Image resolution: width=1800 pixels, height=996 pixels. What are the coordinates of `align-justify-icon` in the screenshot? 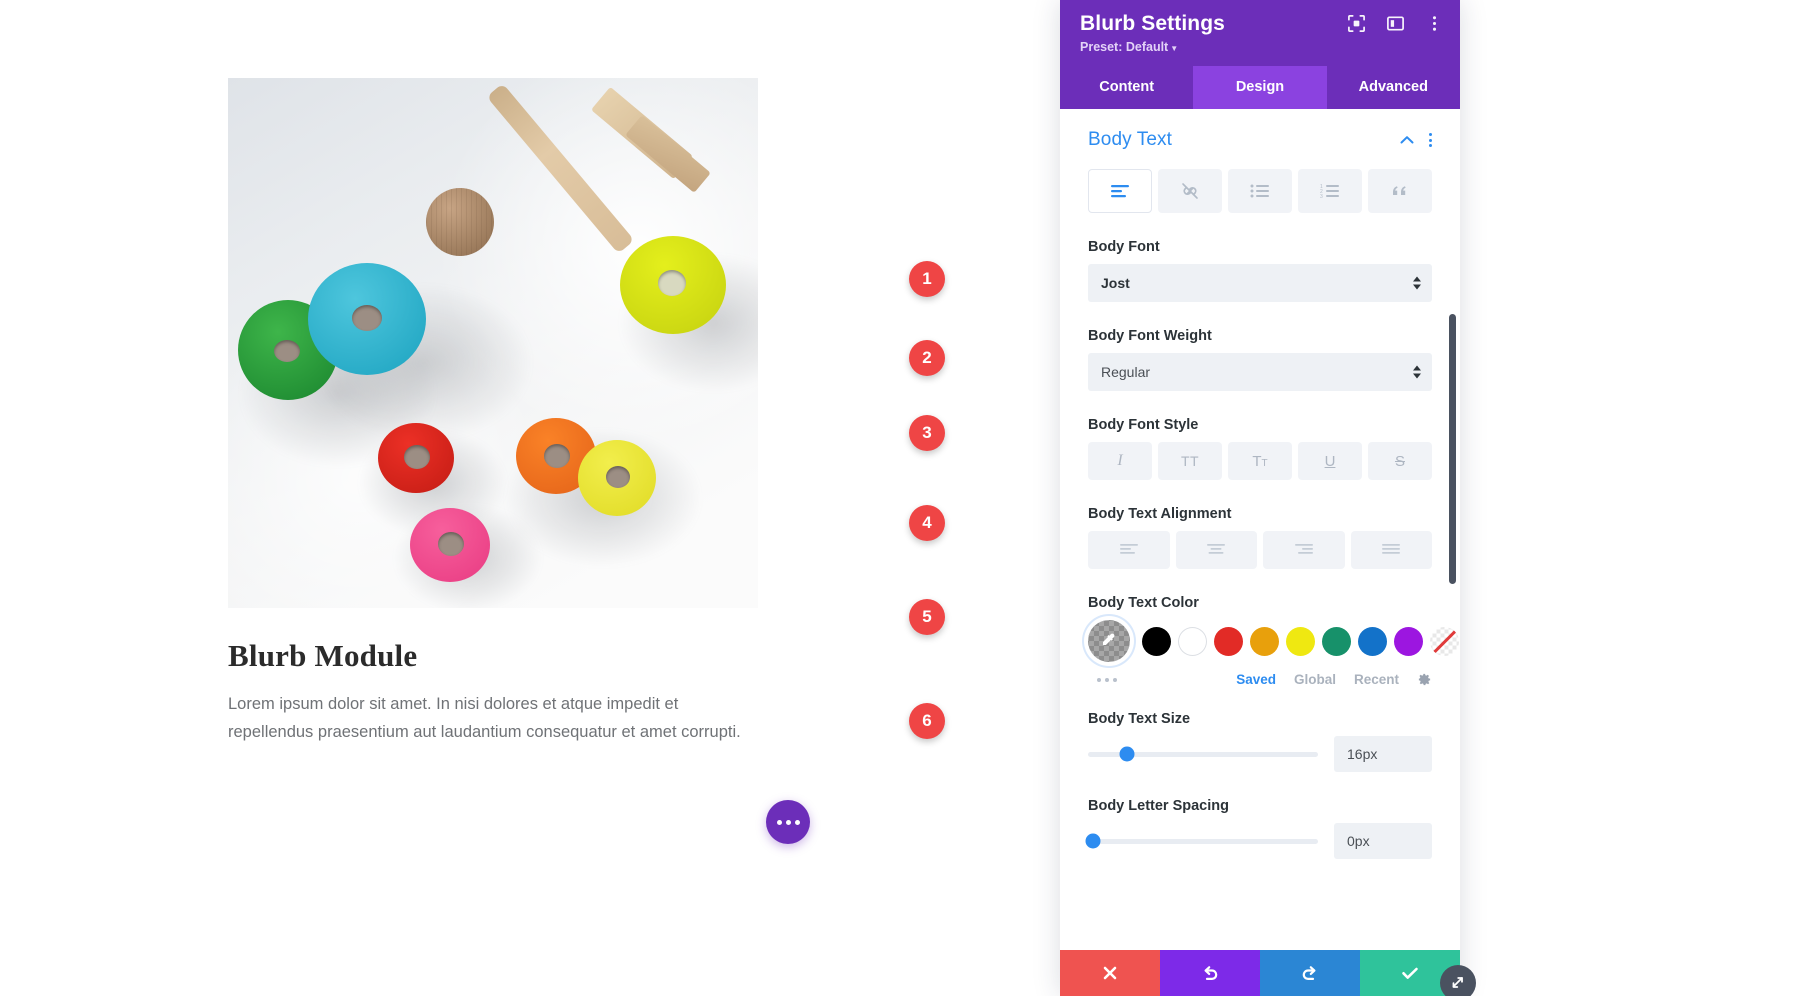 It's located at (1391, 549).